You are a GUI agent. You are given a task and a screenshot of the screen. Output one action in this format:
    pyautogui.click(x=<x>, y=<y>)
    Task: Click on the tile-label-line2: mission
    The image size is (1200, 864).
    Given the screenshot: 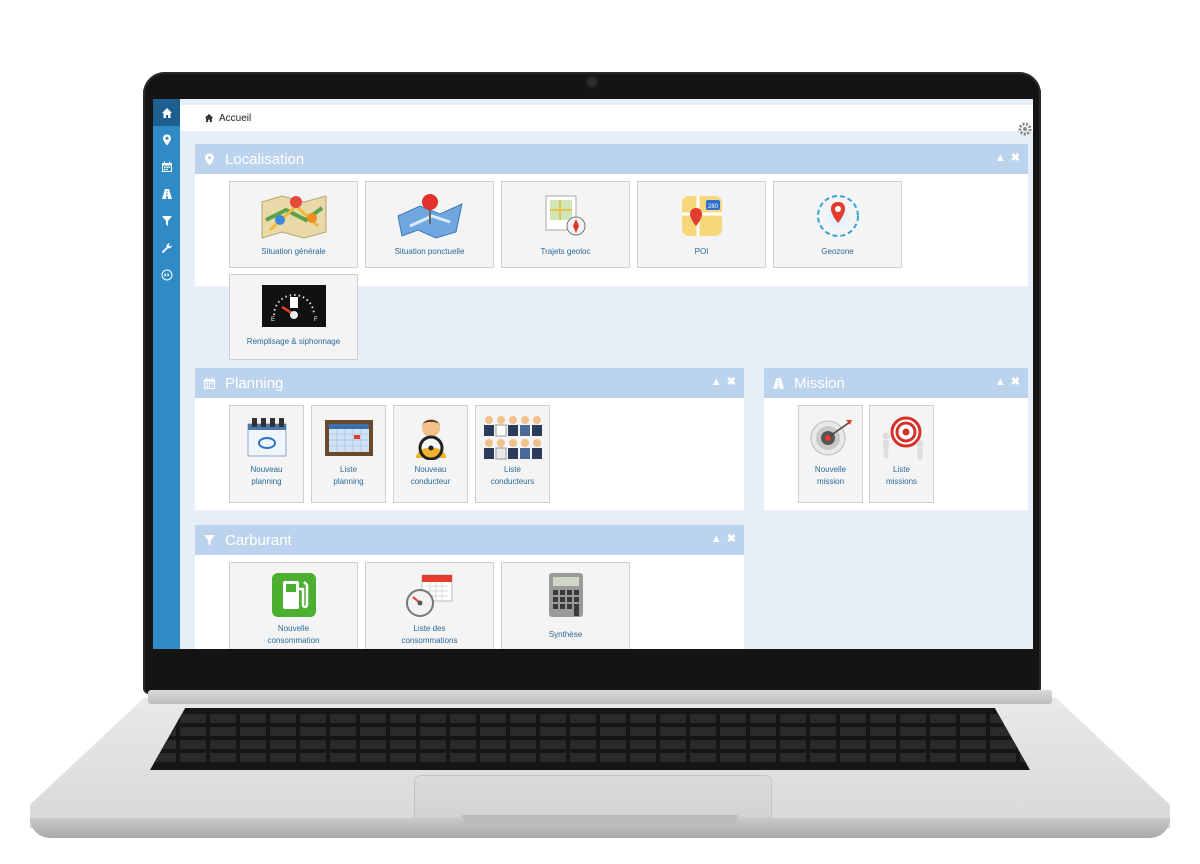 What is the action you would take?
    pyautogui.click(x=830, y=481)
    